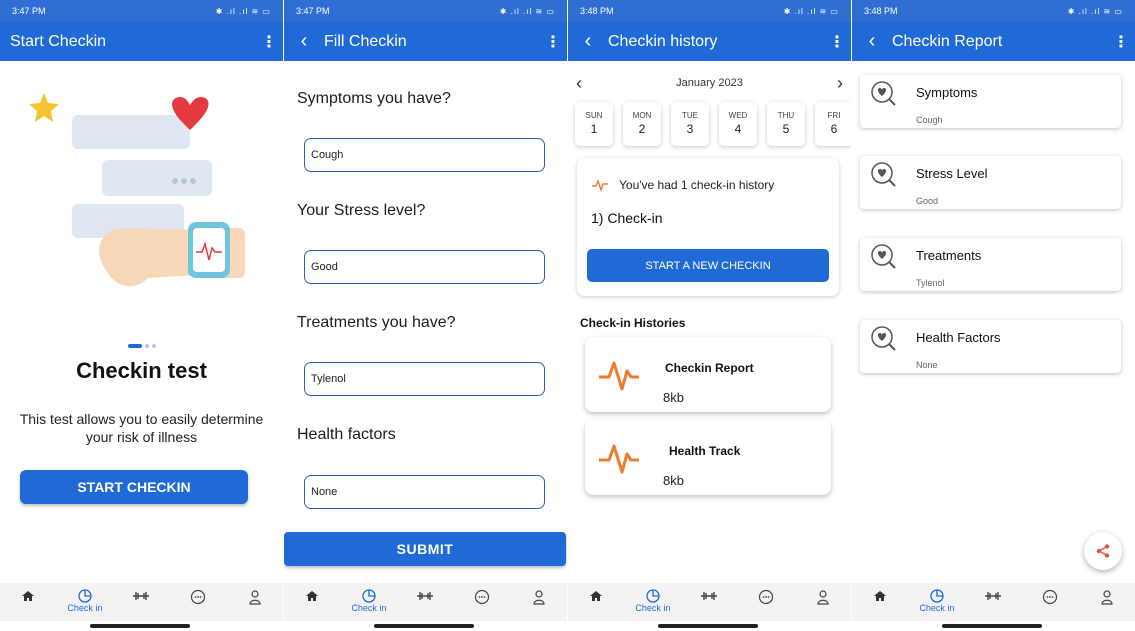 The height and width of the screenshot is (631, 1135). Describe the element at coordinates (927, 201) in the screenshot. I see `report-item-value: Good` at that location.